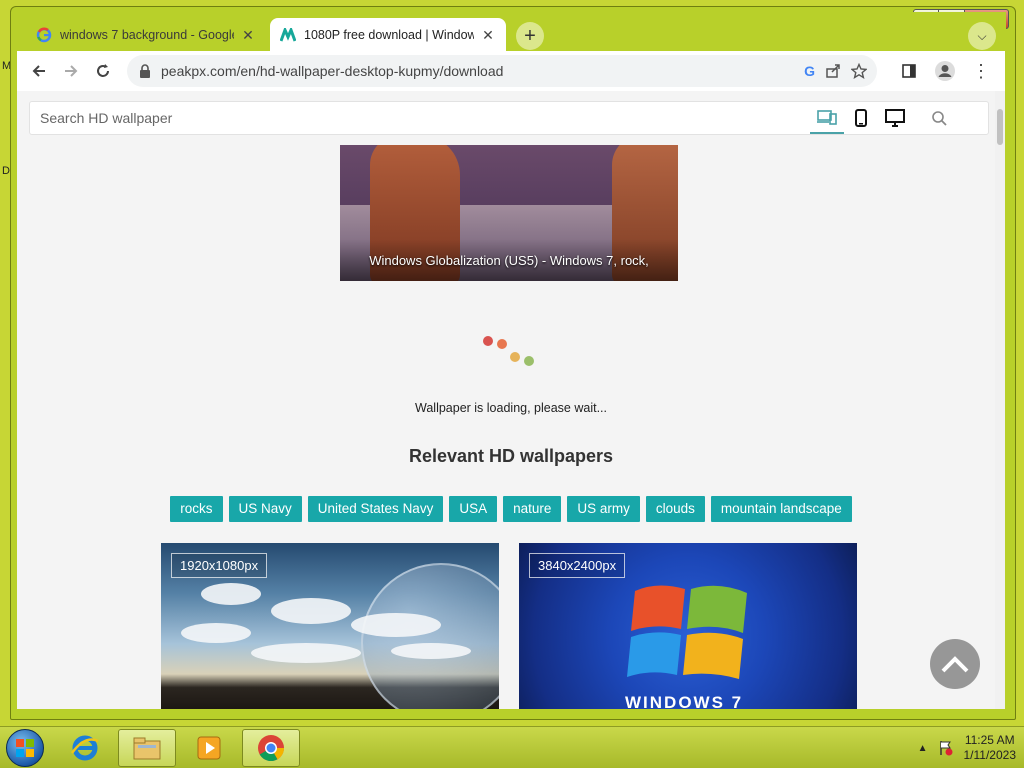  I want to click on plus-icon: +, so click(530, 35).